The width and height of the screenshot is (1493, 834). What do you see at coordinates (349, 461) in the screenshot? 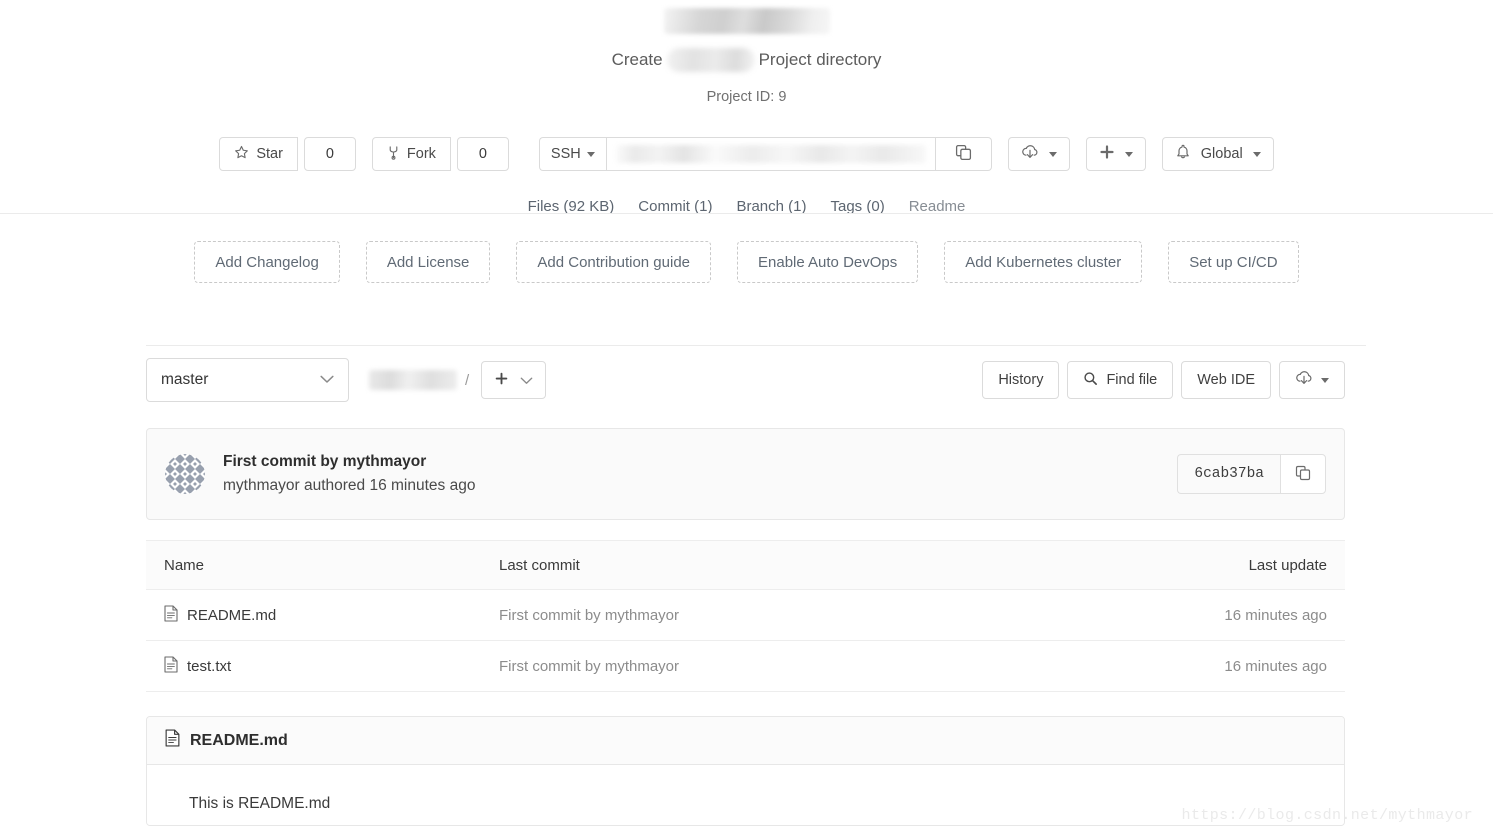
I see `commit-message: First commit by mythmayor` at bounding box center [349, 461].